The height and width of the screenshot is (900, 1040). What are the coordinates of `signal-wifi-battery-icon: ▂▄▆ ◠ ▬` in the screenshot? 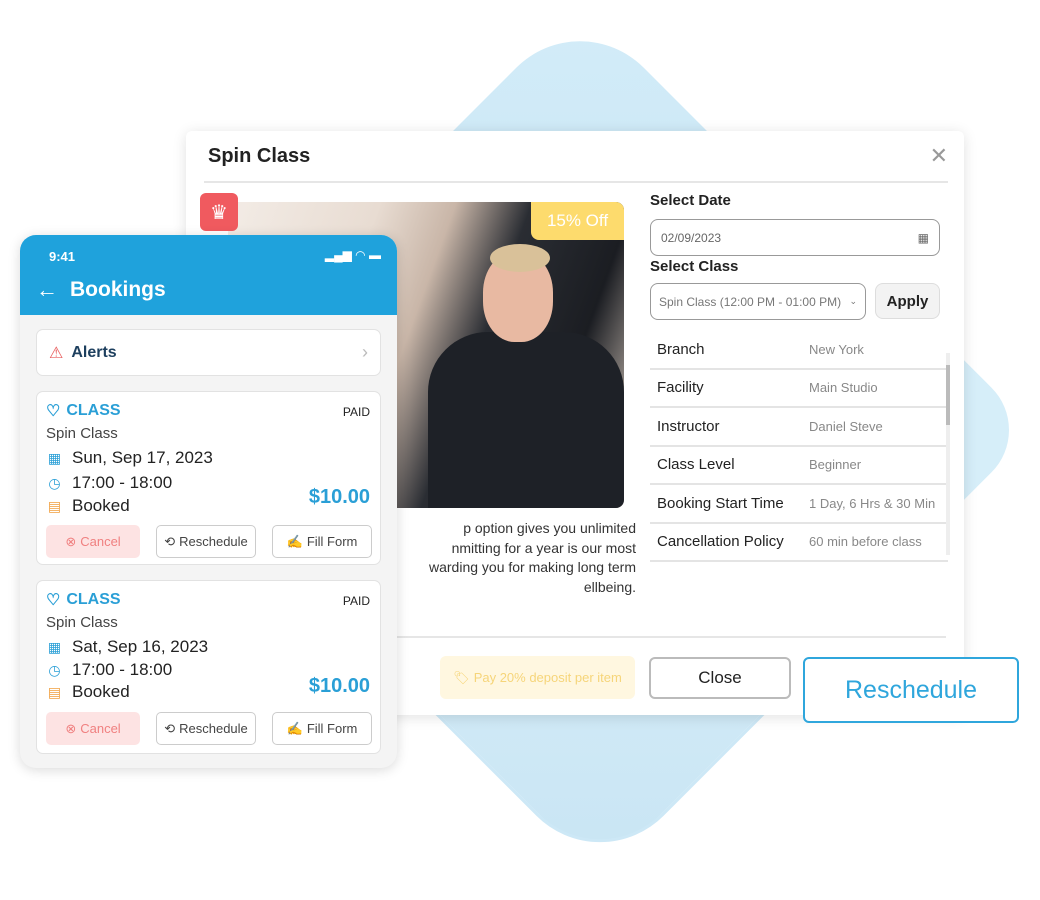 It's located at (352, 255).